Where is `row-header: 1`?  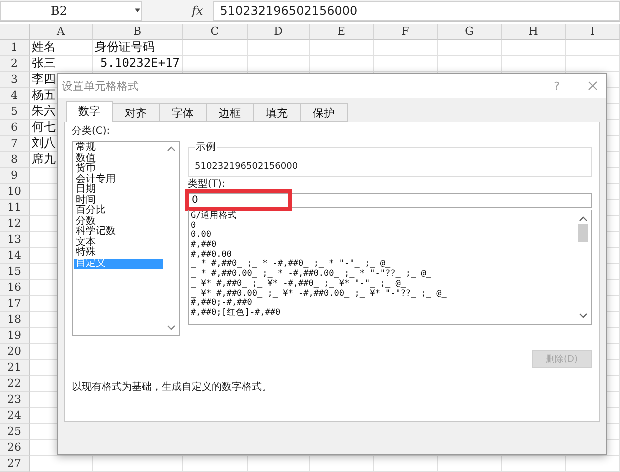
row-header: 1 is located at coordinates (15, 48).